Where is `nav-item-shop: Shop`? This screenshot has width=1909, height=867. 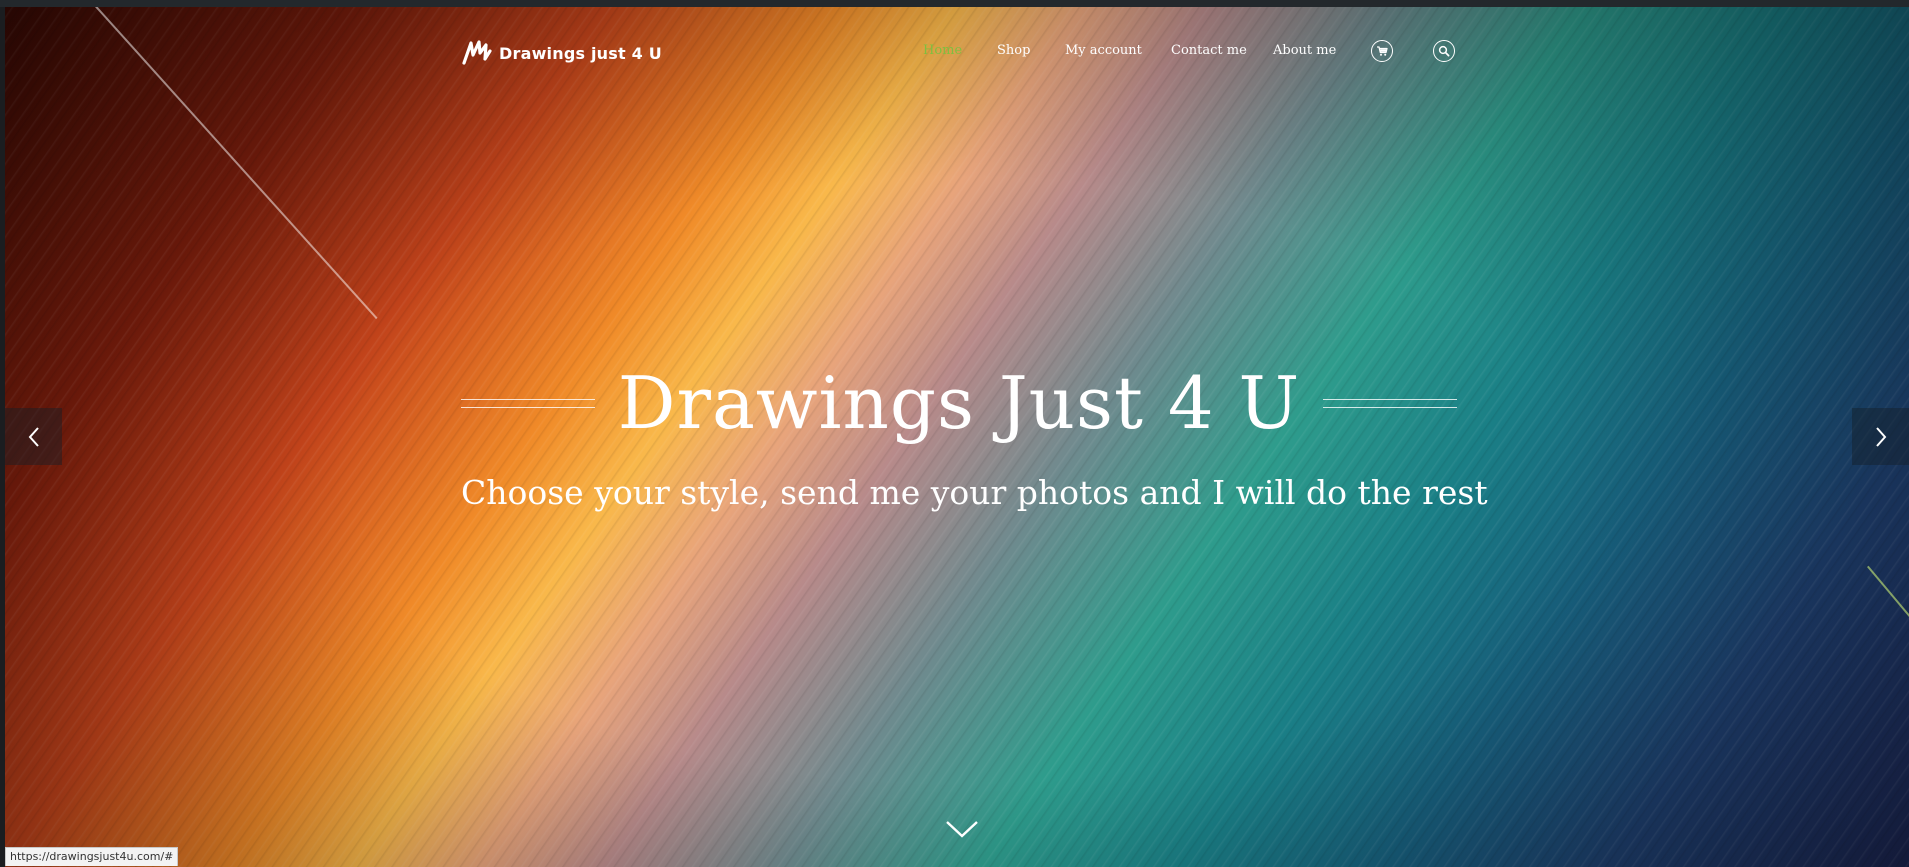
nav-item-shop: Shop is located at coordinates (1013, 50).